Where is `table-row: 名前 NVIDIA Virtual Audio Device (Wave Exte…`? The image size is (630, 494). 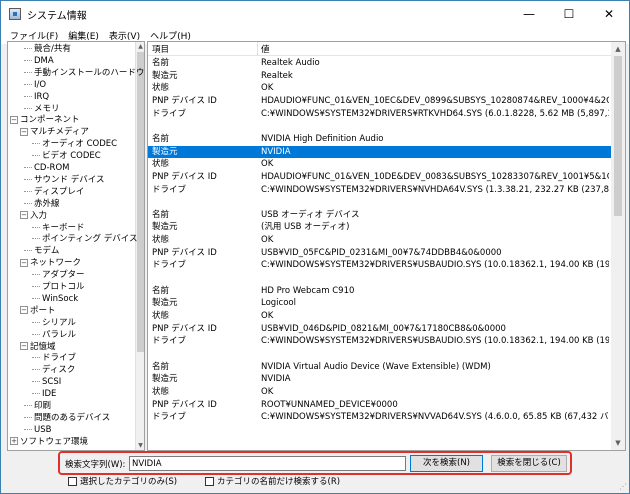
table-row: 名前 NVIDIA Virtual Audio Device (Wave Exte… is located at coordinates (379, 367).